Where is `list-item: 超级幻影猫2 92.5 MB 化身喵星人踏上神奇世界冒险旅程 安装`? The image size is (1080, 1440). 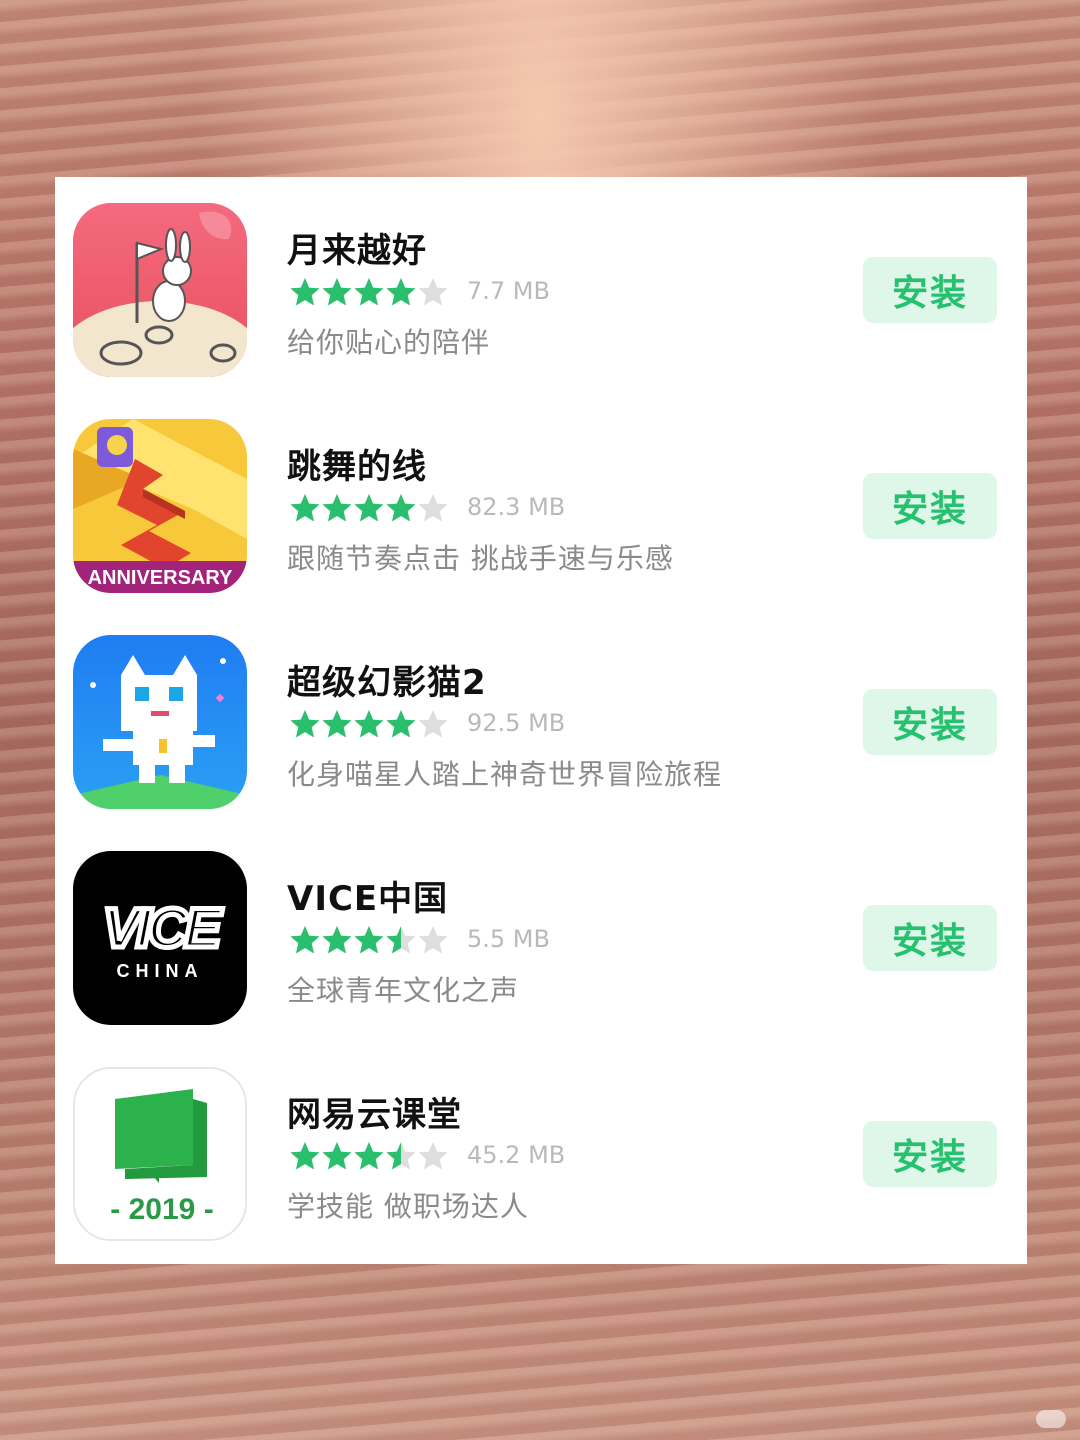 list-item: 超级幻影猫2 92.5 MB 化身喵星人踏上神奇世界冒险旅程 安装 is located at coordinates (541, 717).